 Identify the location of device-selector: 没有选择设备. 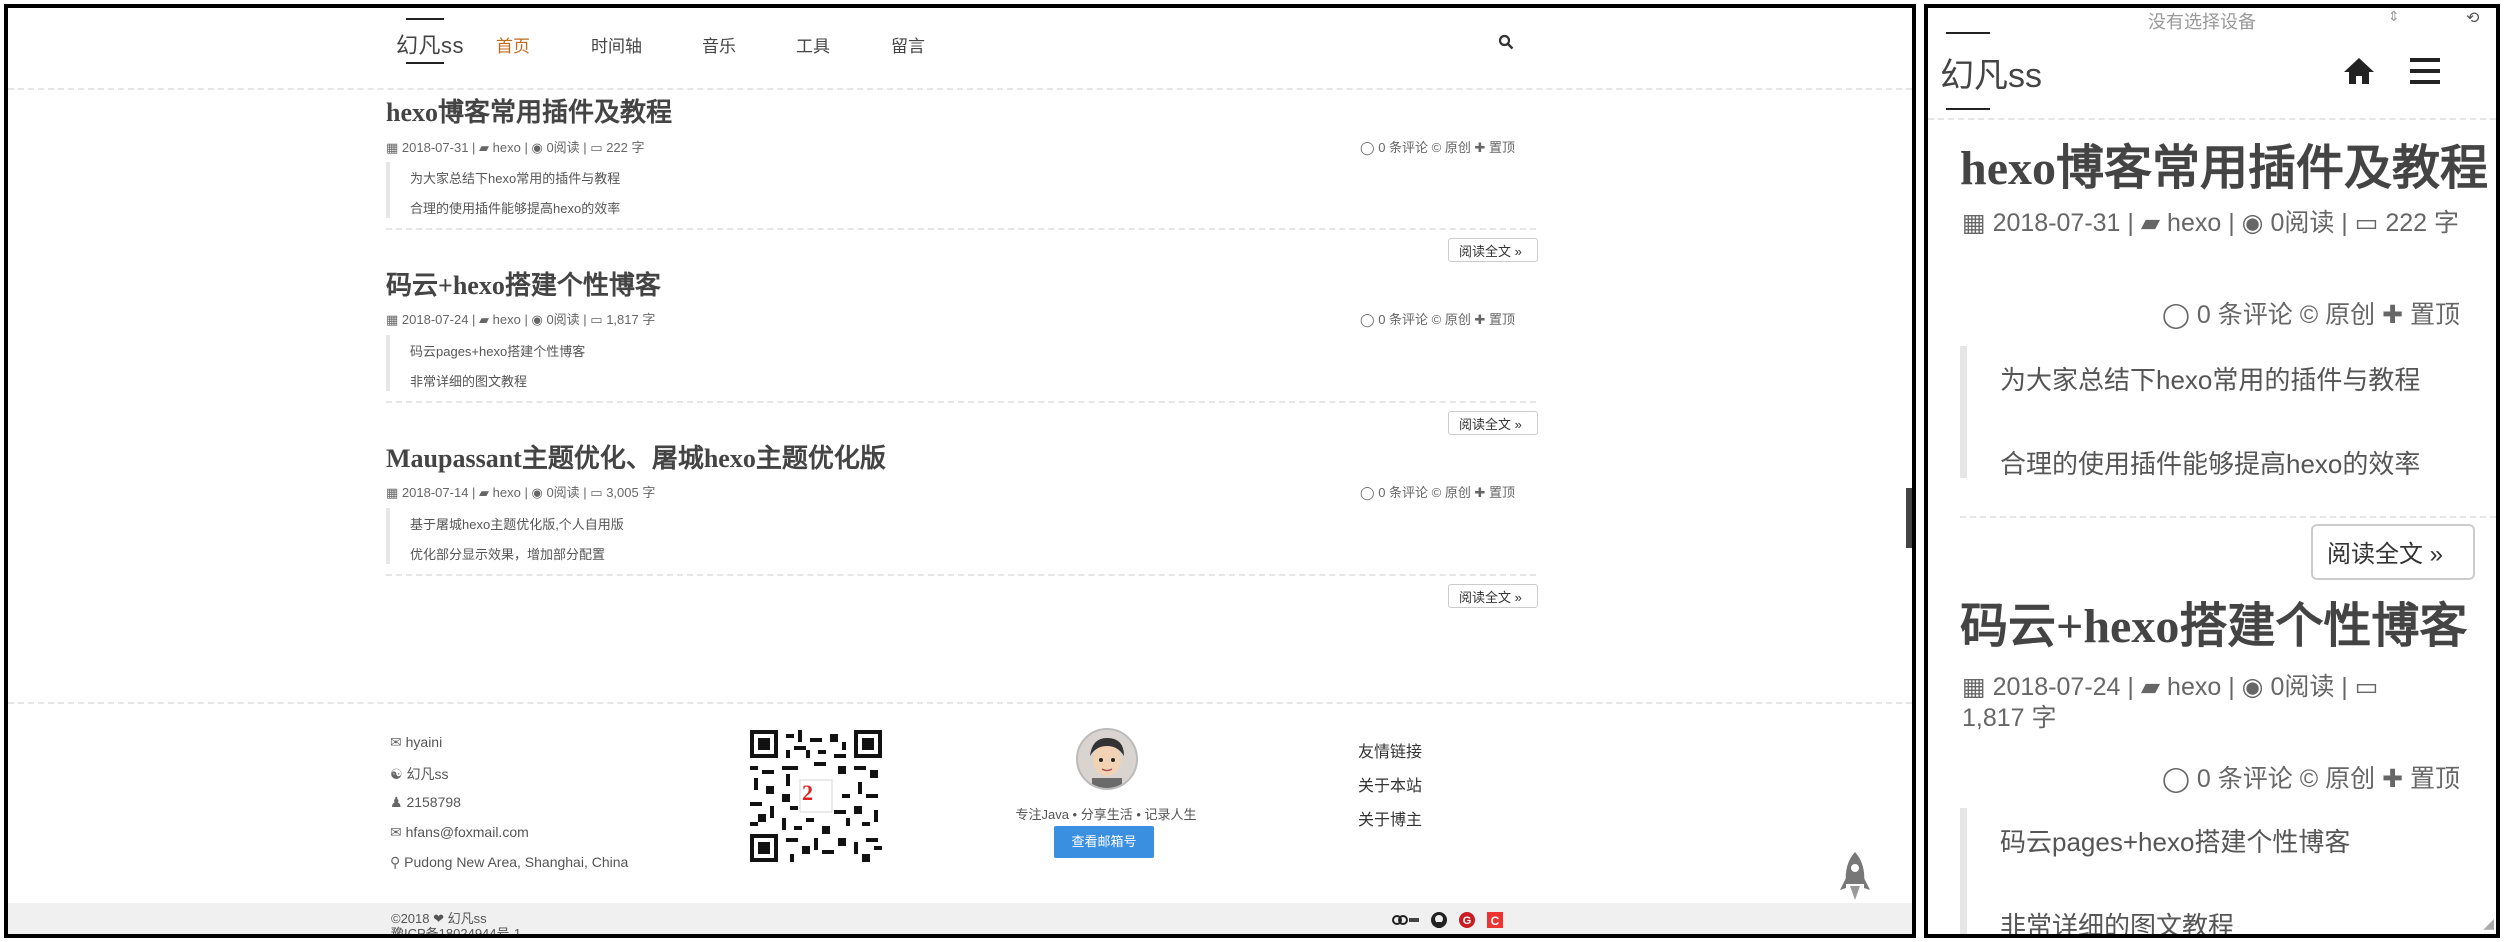
(2202, 21).